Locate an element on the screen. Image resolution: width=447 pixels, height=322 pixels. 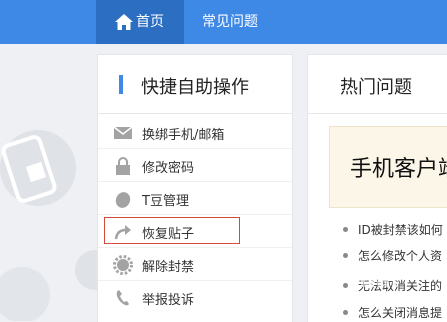
bean-icon is located at coordinates (123, 200).